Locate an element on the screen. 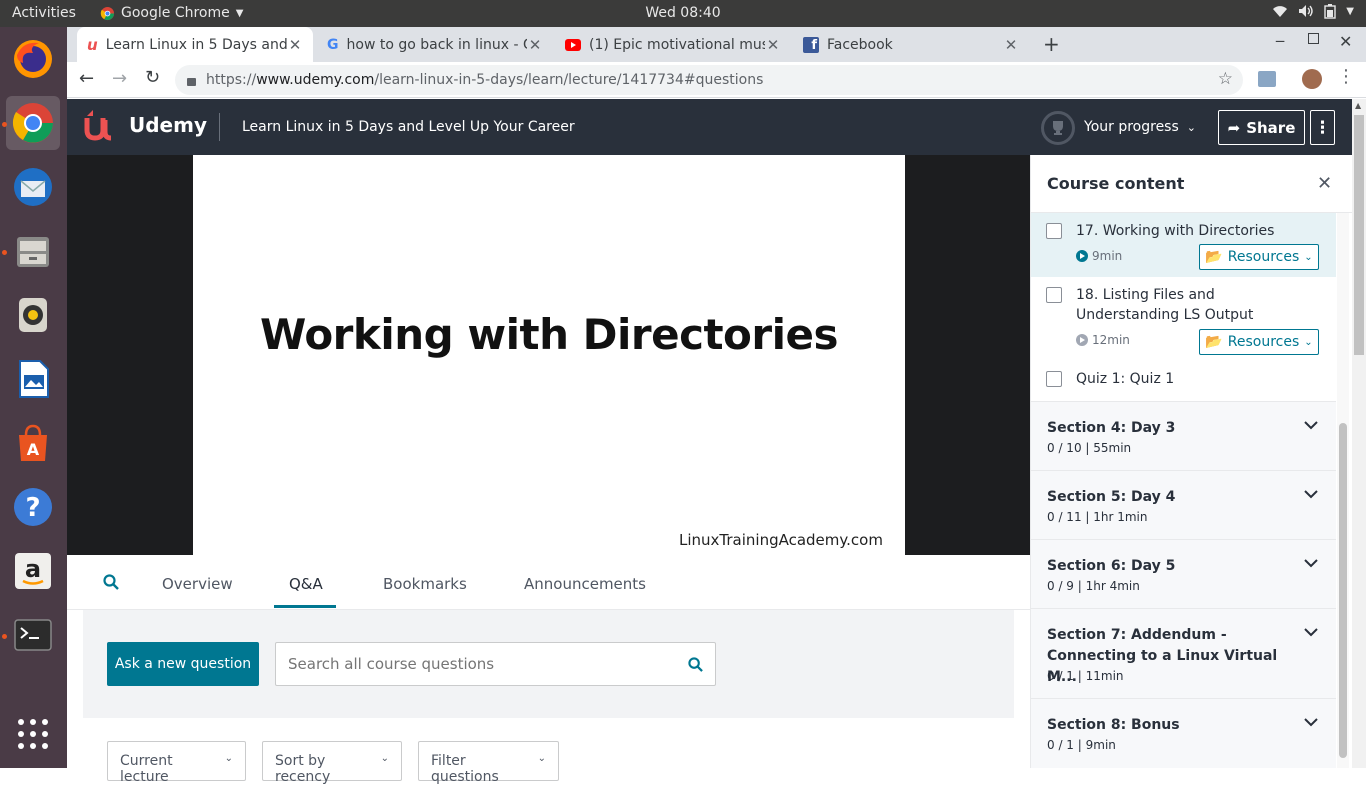  bookmark-star-icon: ☆ is located at coordinates (1225, 79).